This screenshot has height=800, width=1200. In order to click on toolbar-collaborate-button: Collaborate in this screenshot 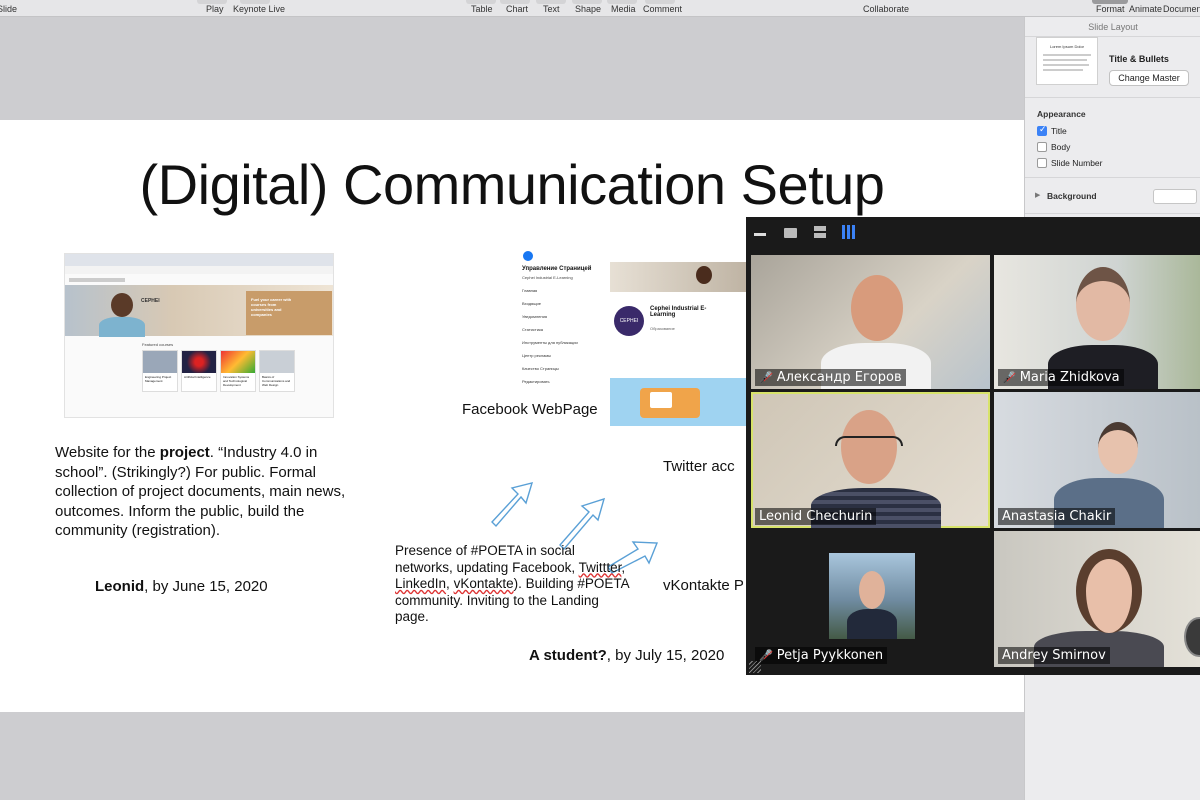, I will do `click(886, 9)`.